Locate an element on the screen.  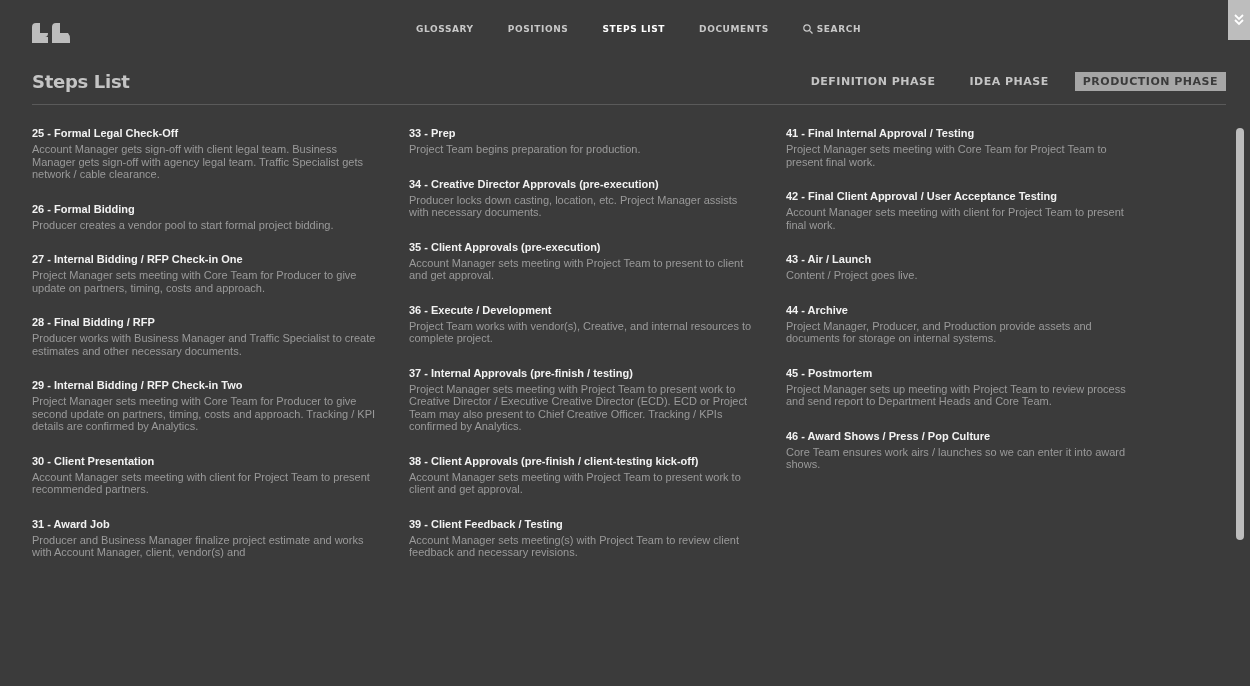
step-description: Project Team works with vendor(s), Creative, and internal resources to complete project. is located at coordinates (581, 332).